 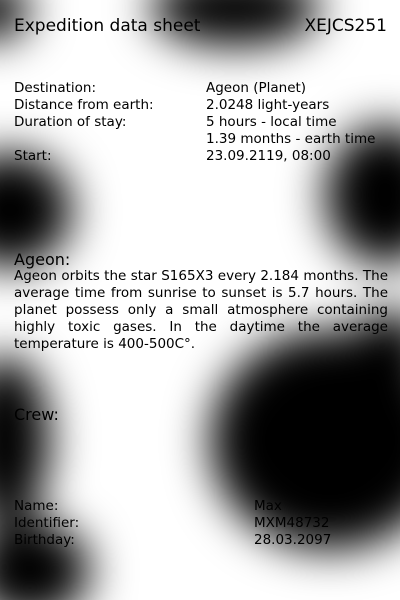 I want to click on detail-row-duration-earth: 1.39 months - earth time, so click(x=204, y=139).